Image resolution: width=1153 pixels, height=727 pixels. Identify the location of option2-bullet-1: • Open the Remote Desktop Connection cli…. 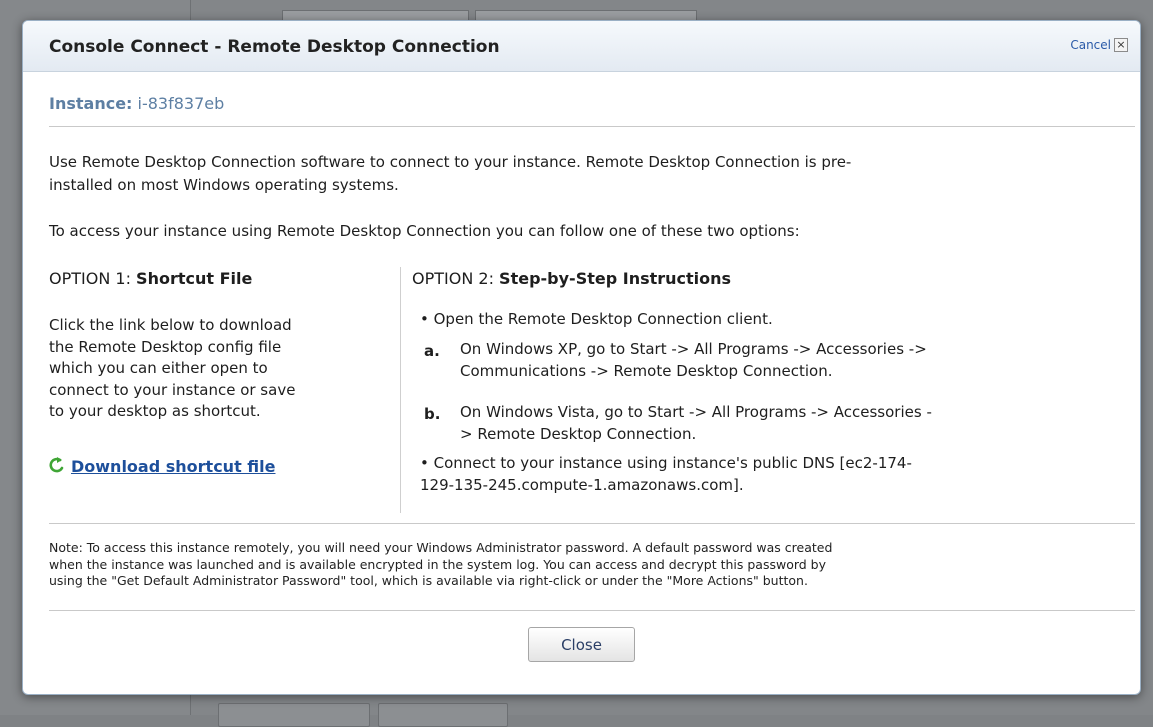
(596, 319).